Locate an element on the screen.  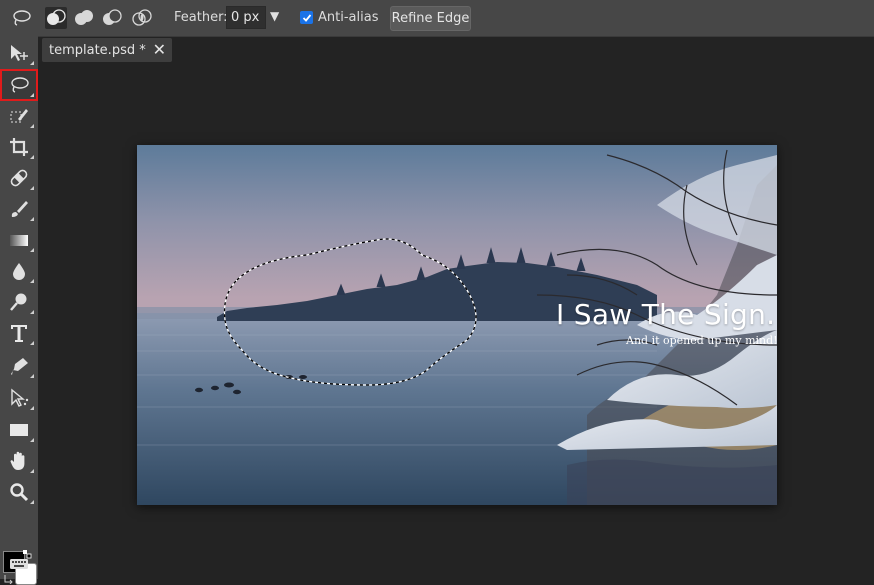
close-icon: ✕ is located at coordinates (159, 50).